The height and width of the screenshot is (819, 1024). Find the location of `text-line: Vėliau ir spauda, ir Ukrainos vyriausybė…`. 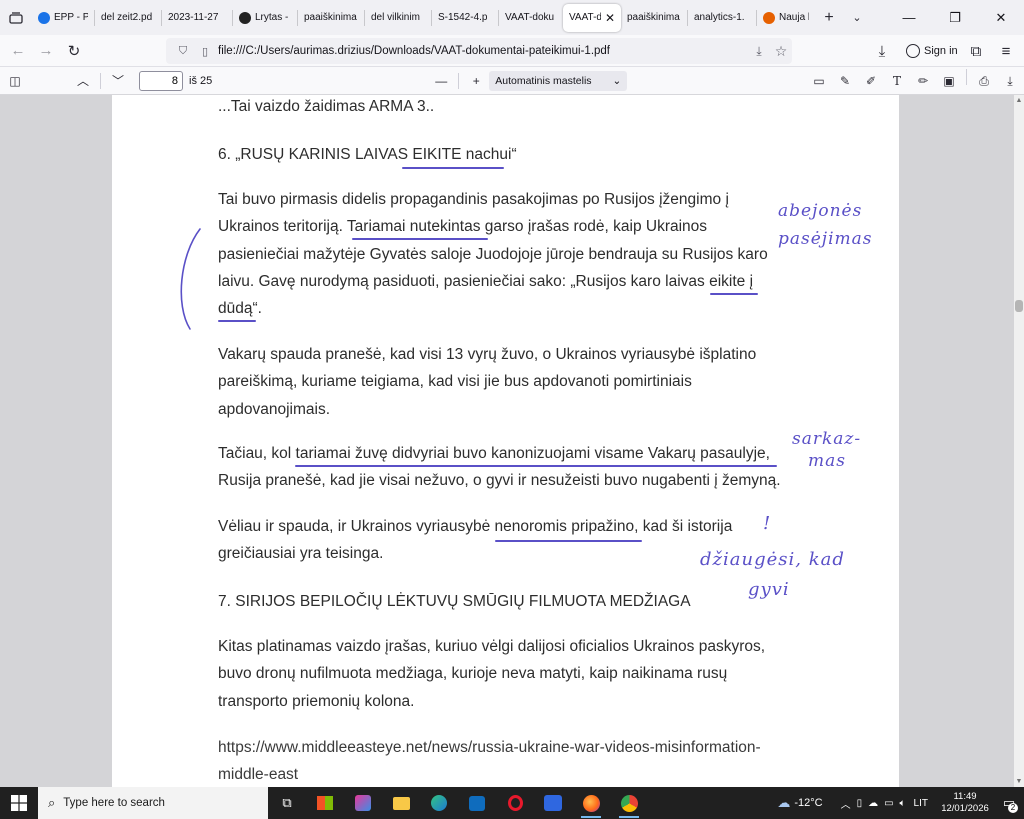

text-line: Vėliau ir spauda, ir Ukrainos vyriausybė… is located at coordinates (475, 526).